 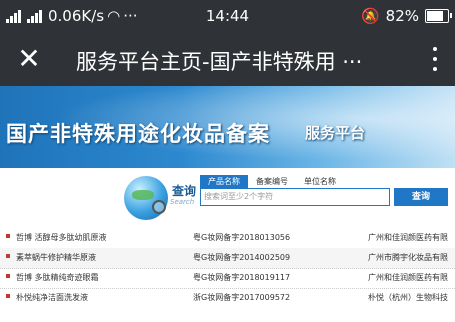 I want to click on record-number: 粤G妆网备字2018013056, so click(x=242, y=237).